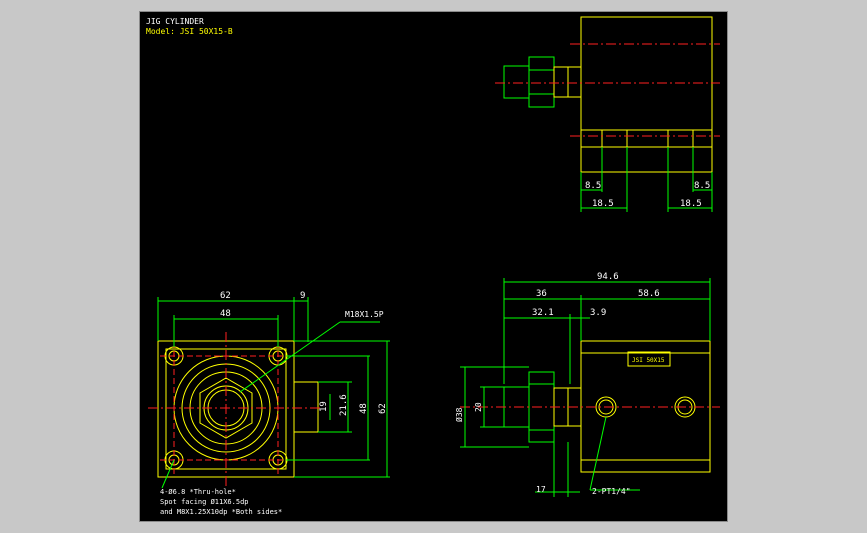 The image size is (867, 533). Describe the element at coordinates (225, 314) in the screenshot. I see `dim-48-top: 48` at that location.